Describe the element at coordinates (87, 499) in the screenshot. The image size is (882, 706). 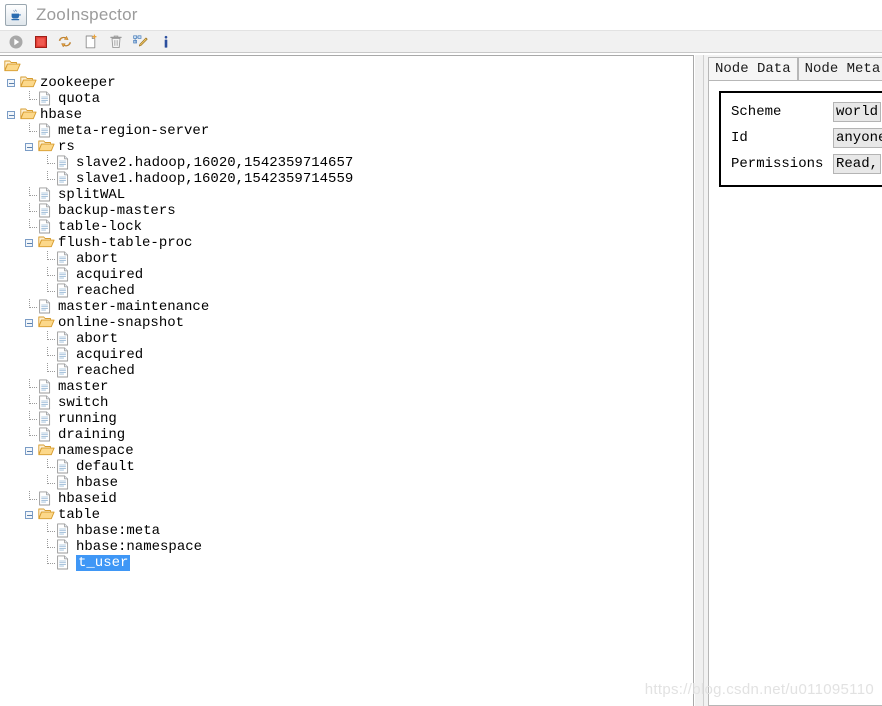
I see `tree-node-label: hbaseid` at that location.